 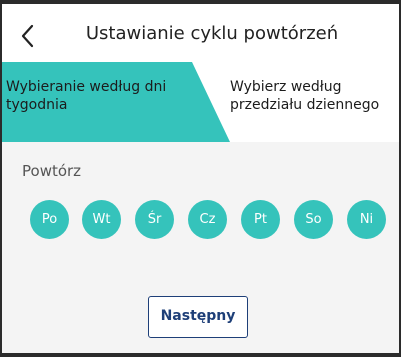 What do you see at coordinates (200, 355) in the screenshot?
I see `bottom-border` at bounding box center [200, 355].